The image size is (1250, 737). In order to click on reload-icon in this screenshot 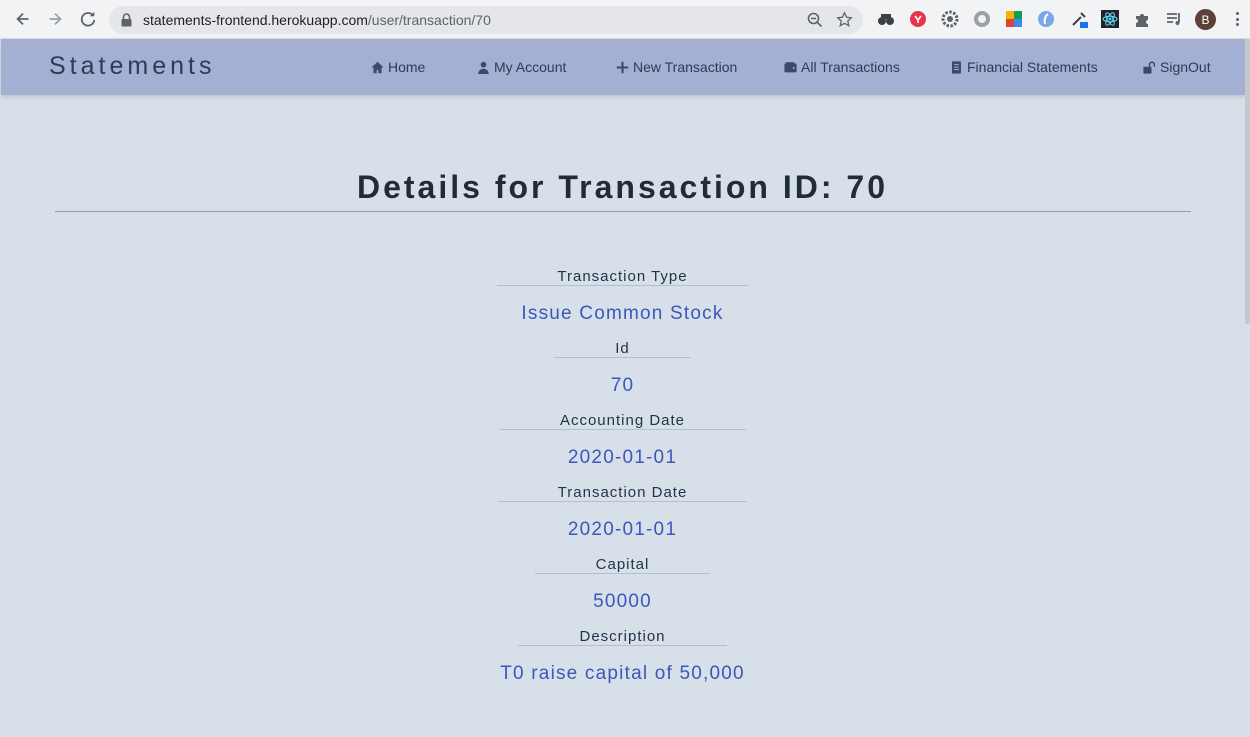, I will do `click(88, 19)`.